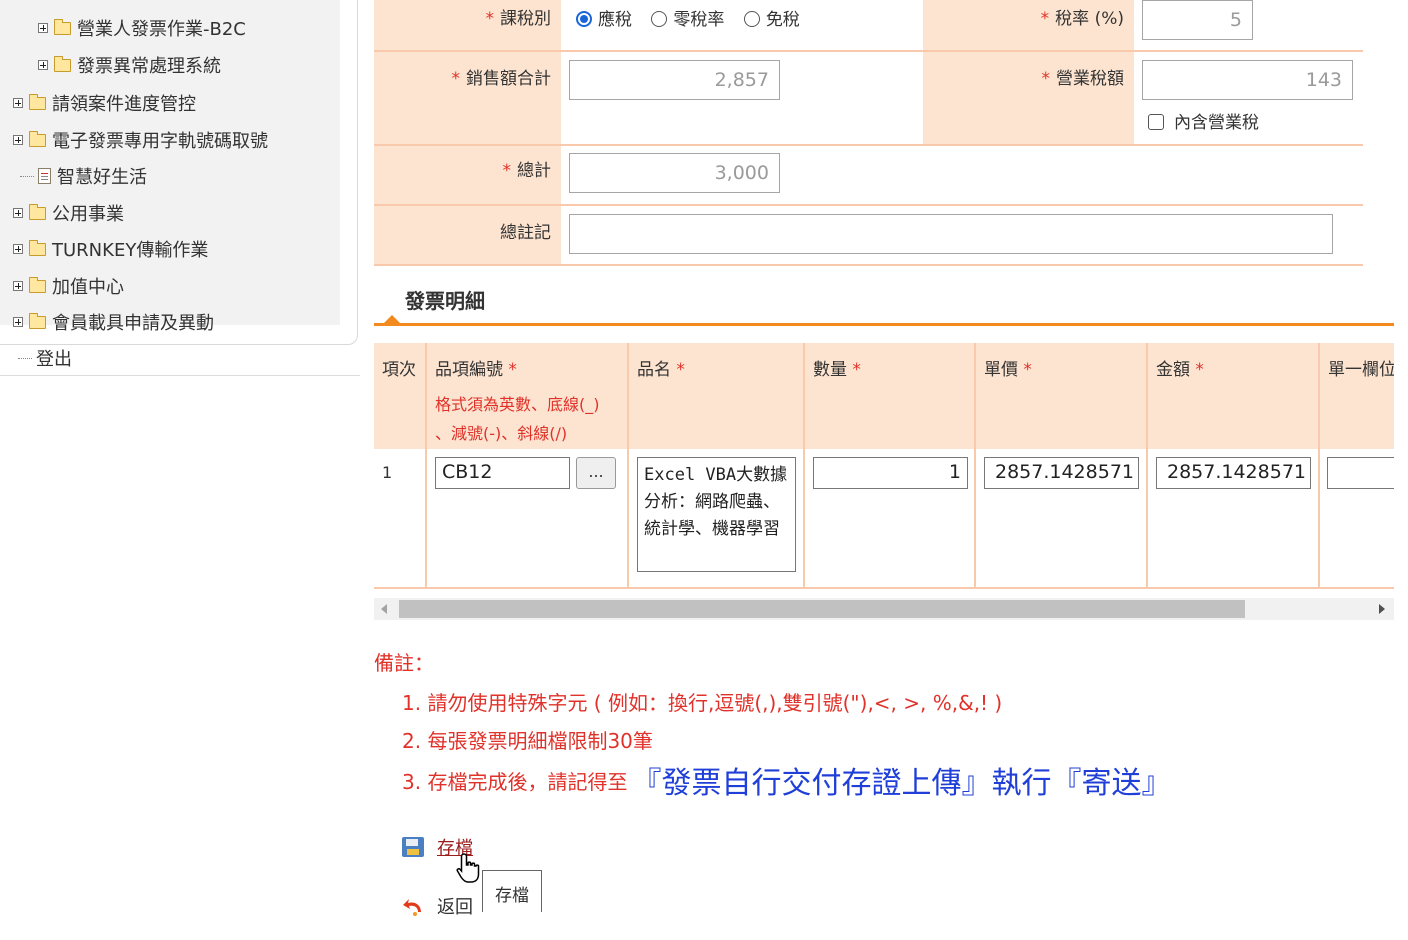 The image size is (1408, 940). What do you see at coordinates (404, 663) in the screenshot?
I see `notes-title: 備註：` at bounding box center [404, 663].